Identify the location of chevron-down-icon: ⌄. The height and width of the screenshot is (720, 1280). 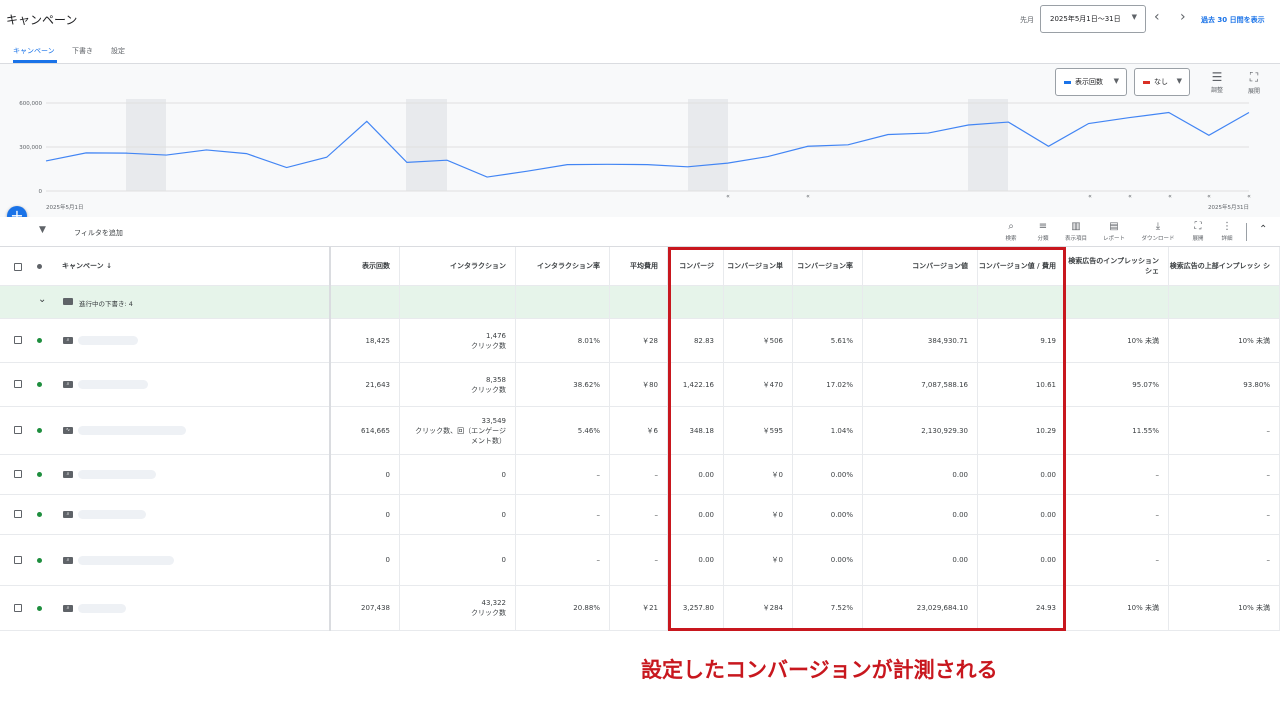
(42, 299).